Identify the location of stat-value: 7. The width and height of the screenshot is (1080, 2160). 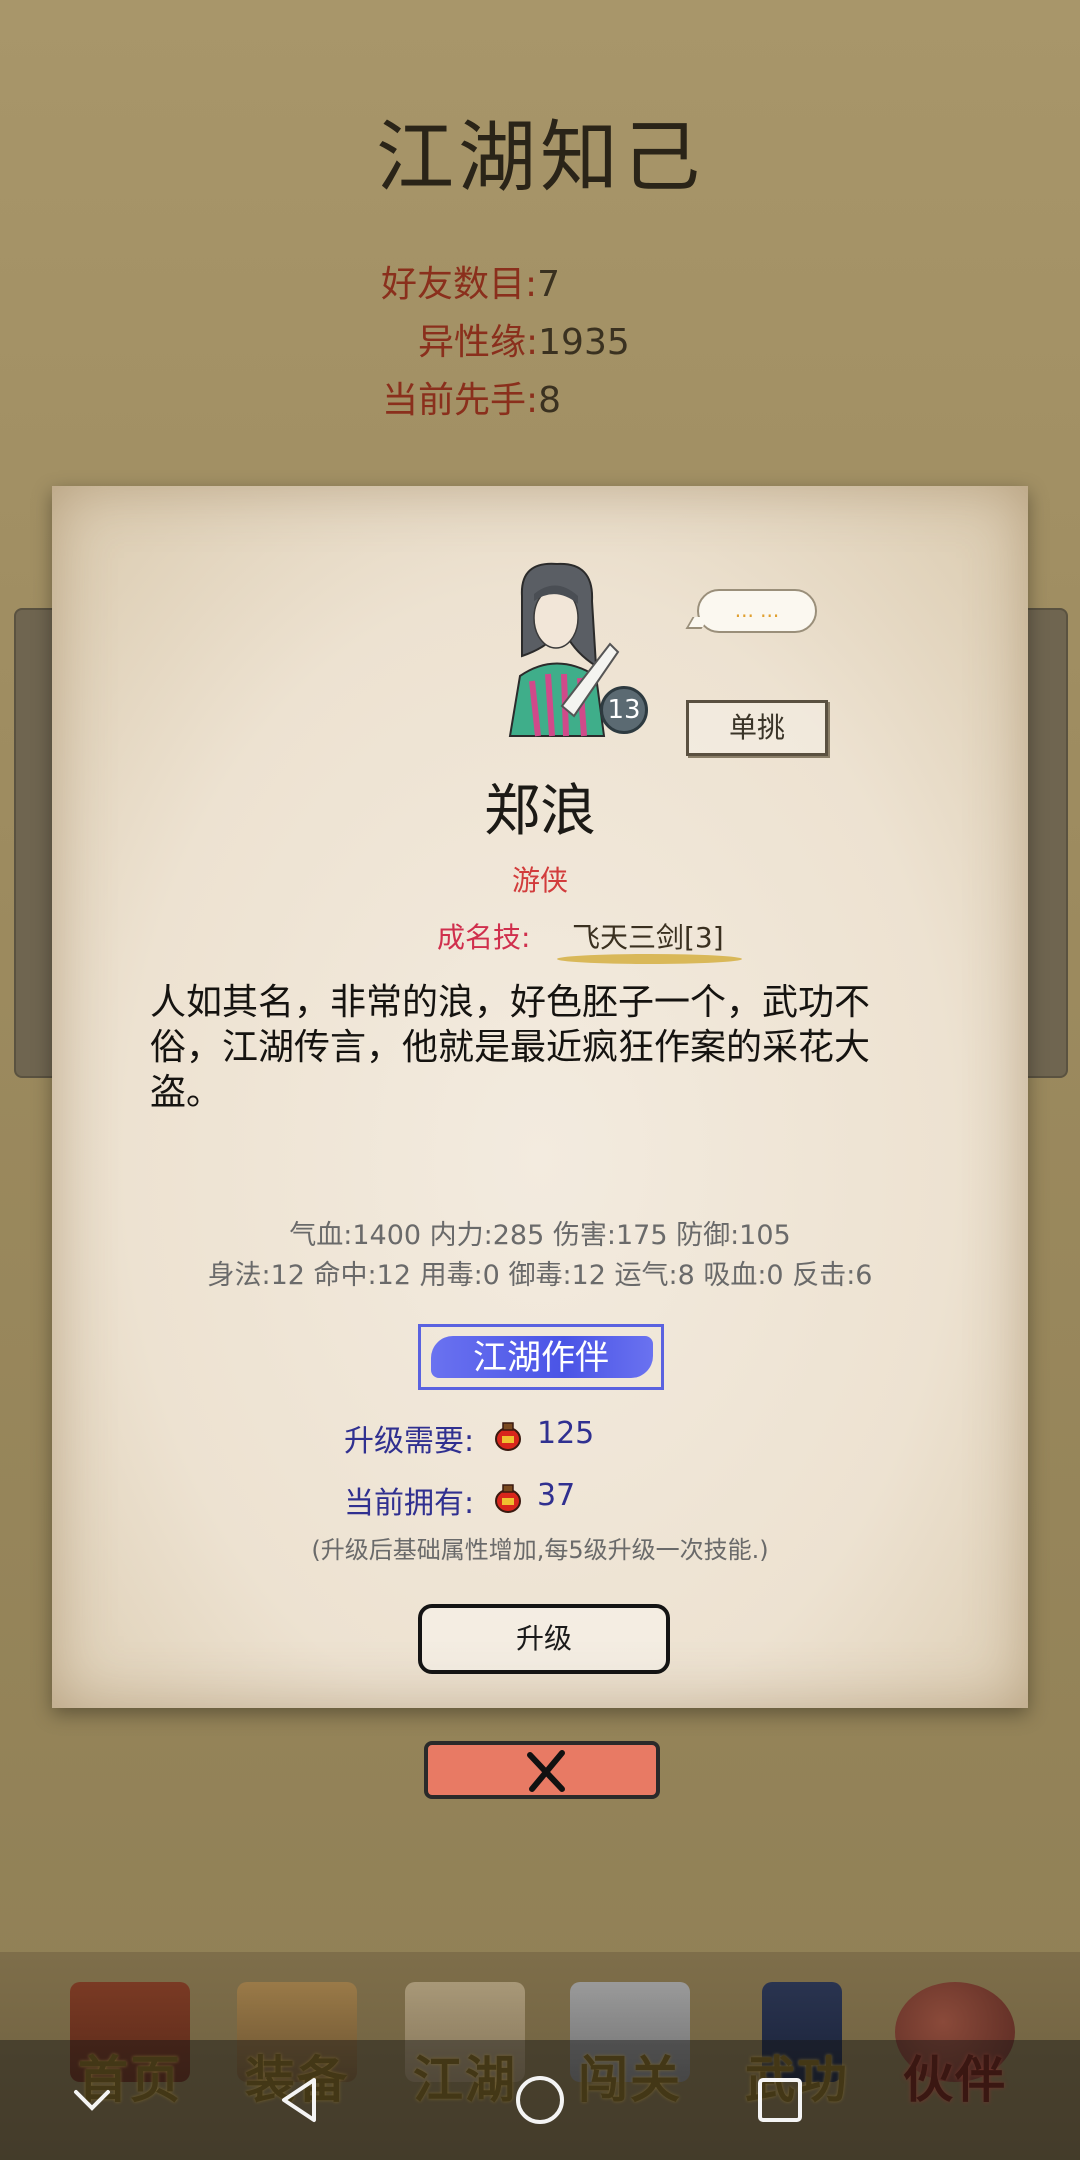
(549, 284).